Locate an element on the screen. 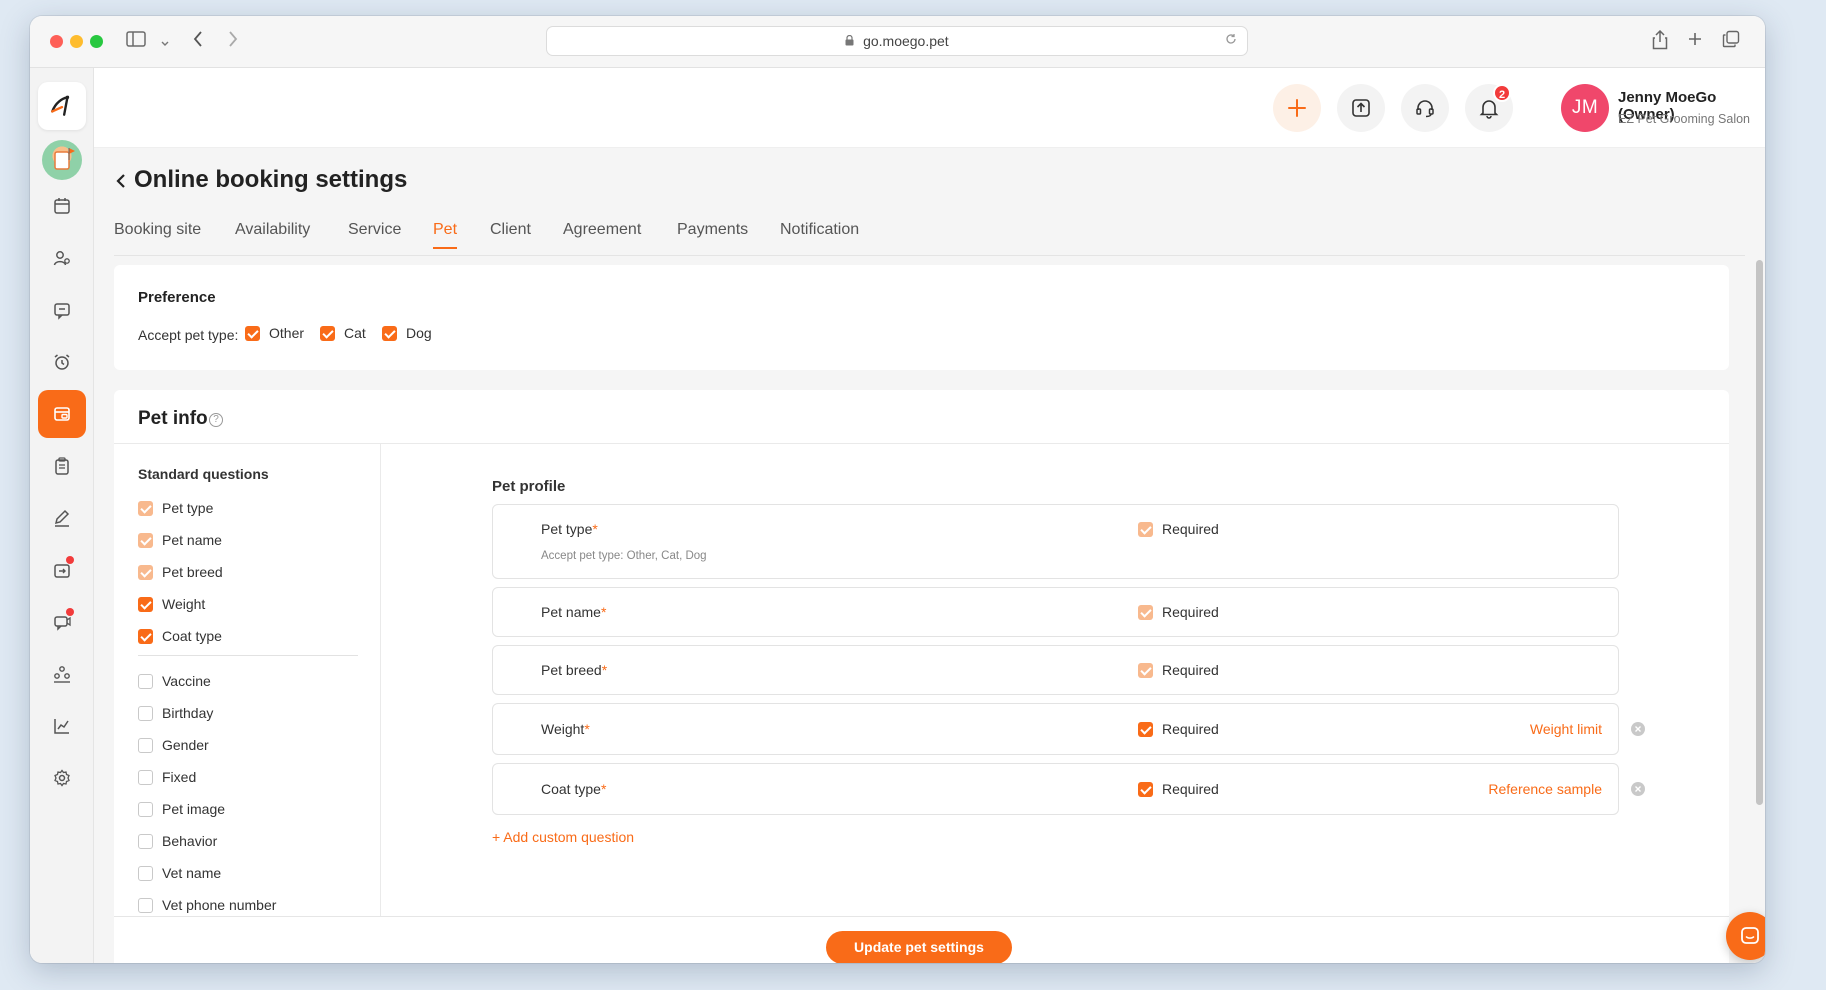 This screenshot has width=1826, height=990. marketing-megaphone-icon is located at coordinates (62, 622).